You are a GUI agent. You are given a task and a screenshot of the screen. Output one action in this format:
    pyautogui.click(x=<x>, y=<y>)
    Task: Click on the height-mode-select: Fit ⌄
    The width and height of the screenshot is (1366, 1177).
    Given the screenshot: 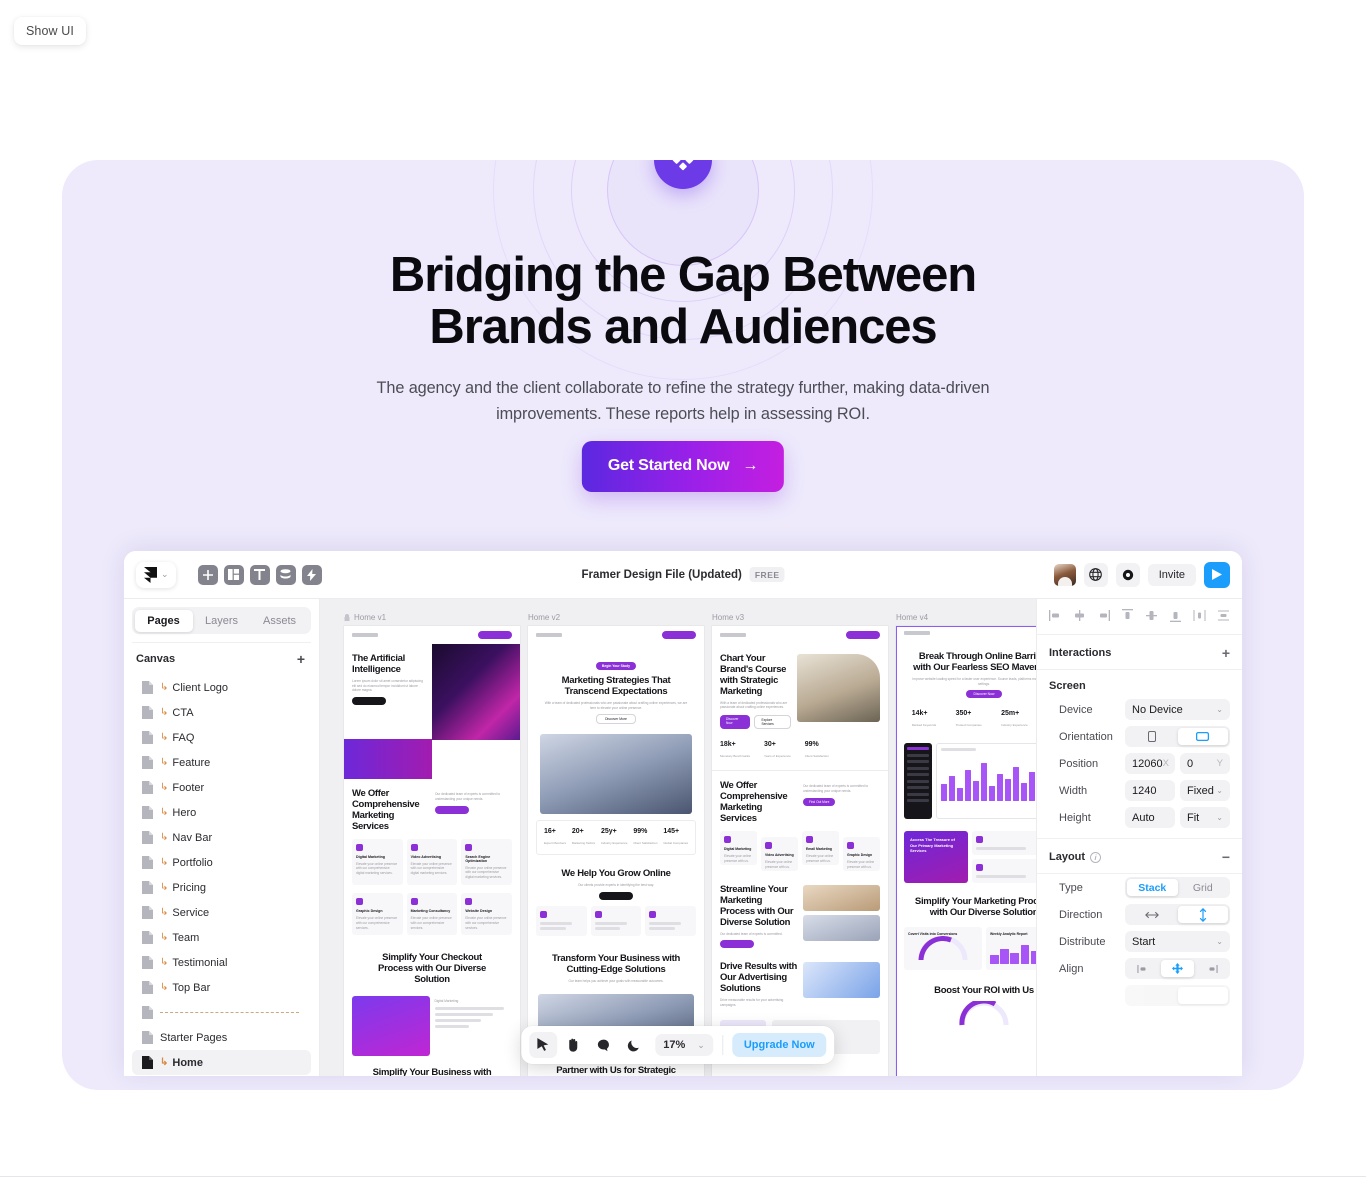 What is the action you would take?
    pyautogui.click(x=1205, y=817)
    